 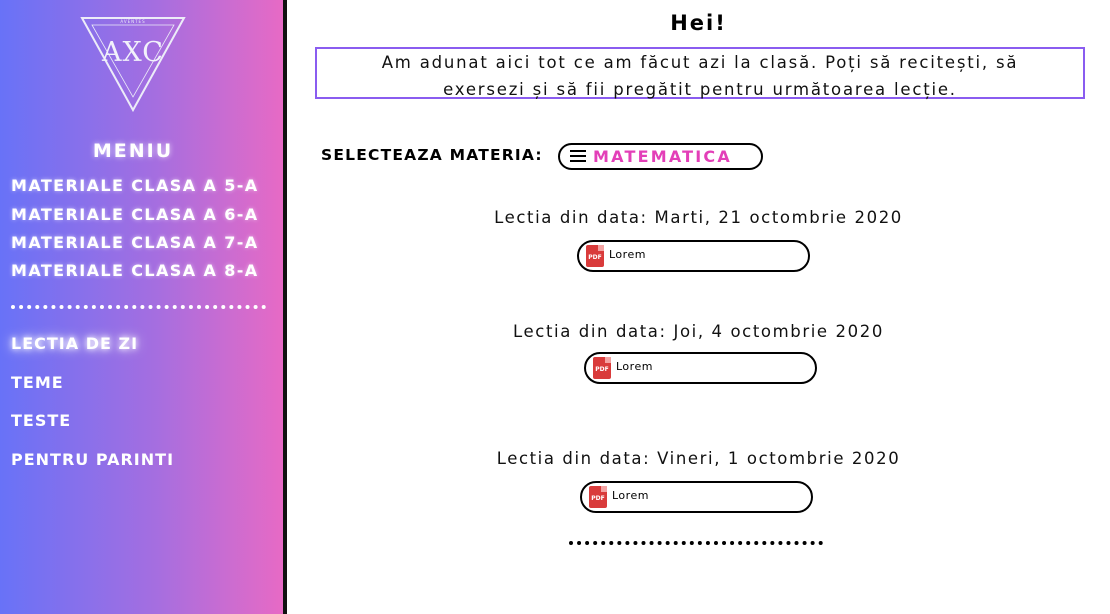 I want to click on sidebar-item-class-6: MATERIALE CLASA A 6-A, so click(x=135, y=214).